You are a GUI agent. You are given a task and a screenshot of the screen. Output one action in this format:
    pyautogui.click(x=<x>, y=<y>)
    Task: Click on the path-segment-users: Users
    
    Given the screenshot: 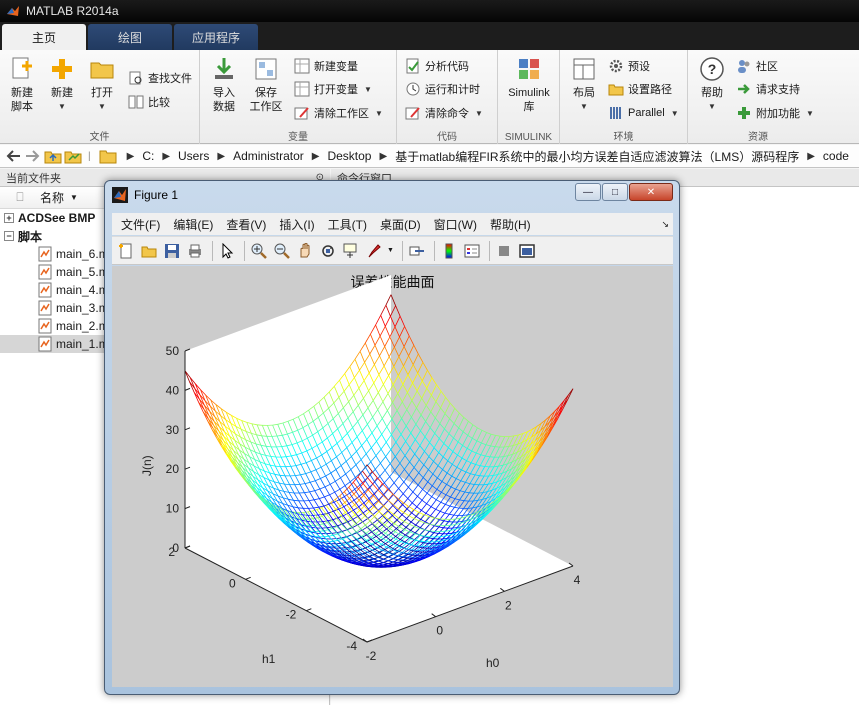 What is the action you would take?
    pyautogui.click(x=193, y=156)
    